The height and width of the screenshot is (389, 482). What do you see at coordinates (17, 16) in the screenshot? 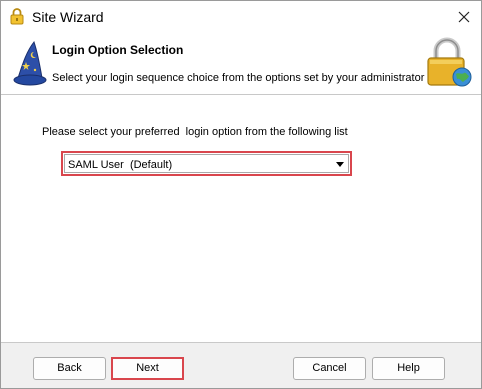
I see `lock-icon` at bounding box center [17, 16].